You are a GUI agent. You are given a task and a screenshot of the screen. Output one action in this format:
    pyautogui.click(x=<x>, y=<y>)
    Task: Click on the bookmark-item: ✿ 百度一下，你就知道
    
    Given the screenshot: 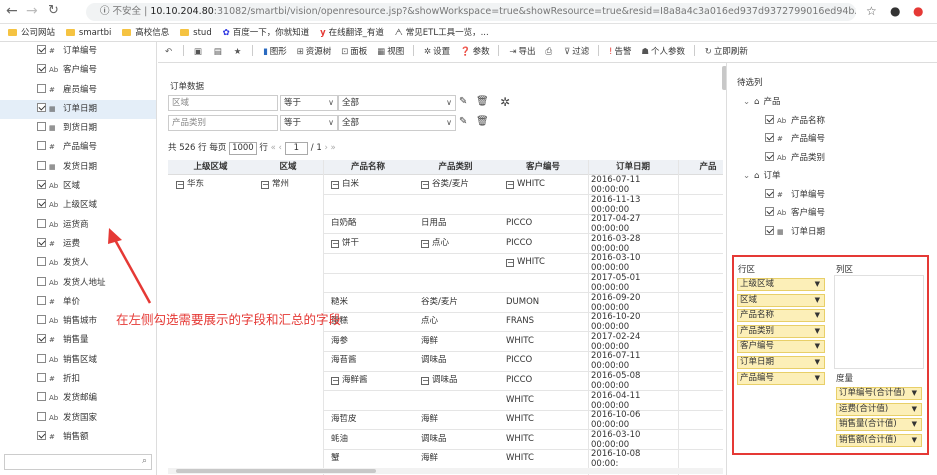 What is the action you would take?
    pyautogui.click(x=266, y=33)
    